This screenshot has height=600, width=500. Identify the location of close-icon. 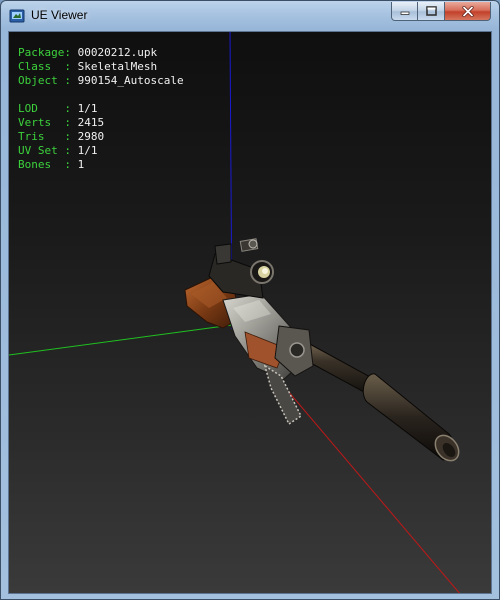
(467, 11).